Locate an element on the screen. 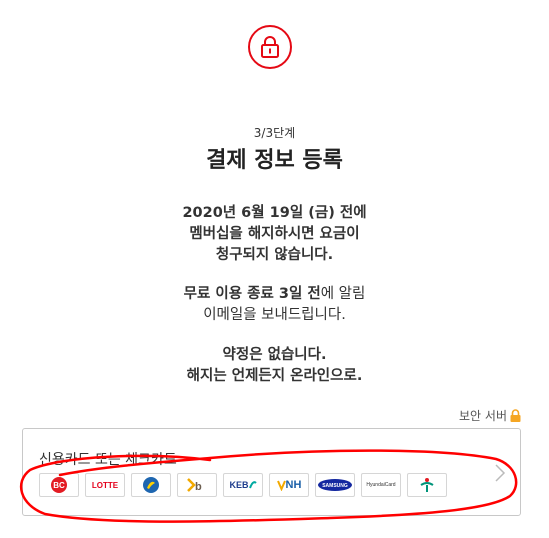  keb-card-text: KEB is located at coordinates (239, 485).